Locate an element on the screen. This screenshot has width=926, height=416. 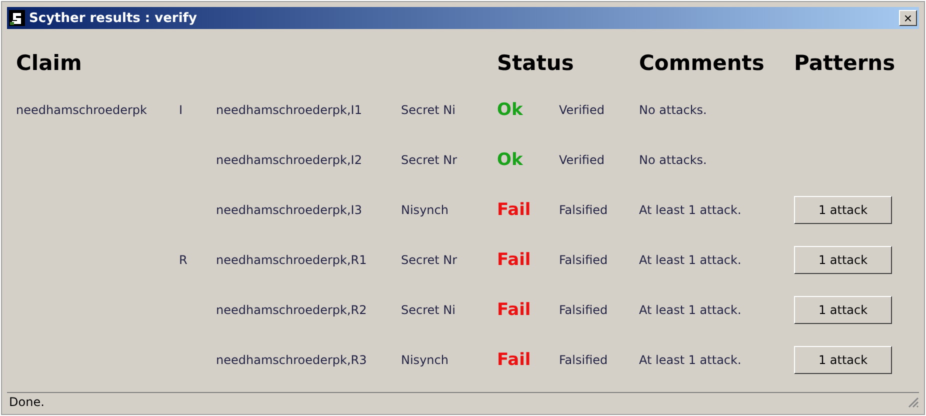
protocol-name: needhamschroederpk is located at coordinates (81, 110).